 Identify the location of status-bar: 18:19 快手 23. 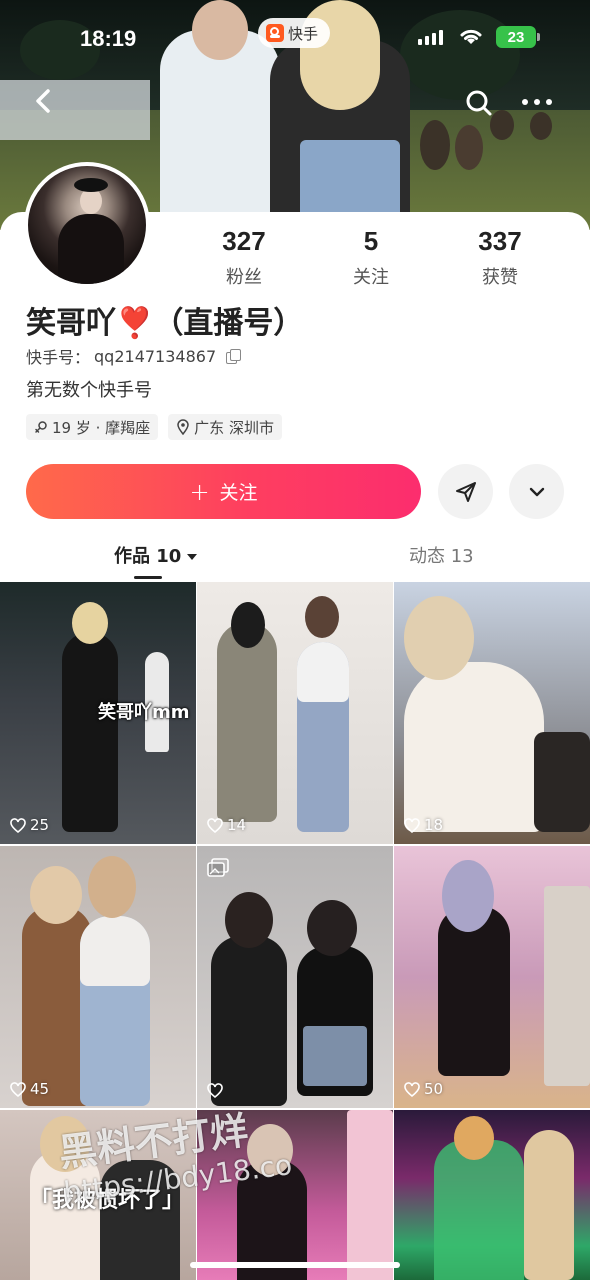
(295, 40).